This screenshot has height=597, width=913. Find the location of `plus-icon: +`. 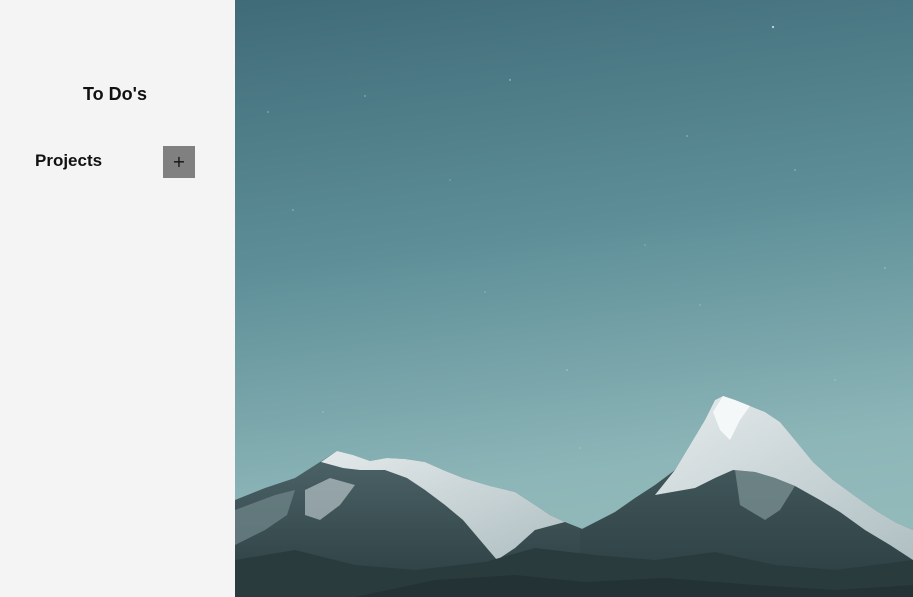

plus-icon: + is located at coordinates (179, 161).